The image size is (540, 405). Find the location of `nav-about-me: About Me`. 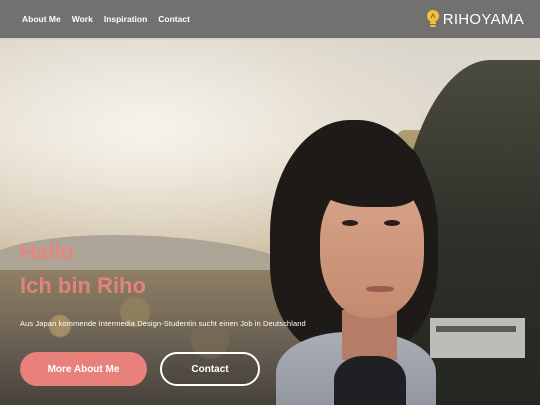

nav-about-me: About Me is located at coordinates (41, 19).